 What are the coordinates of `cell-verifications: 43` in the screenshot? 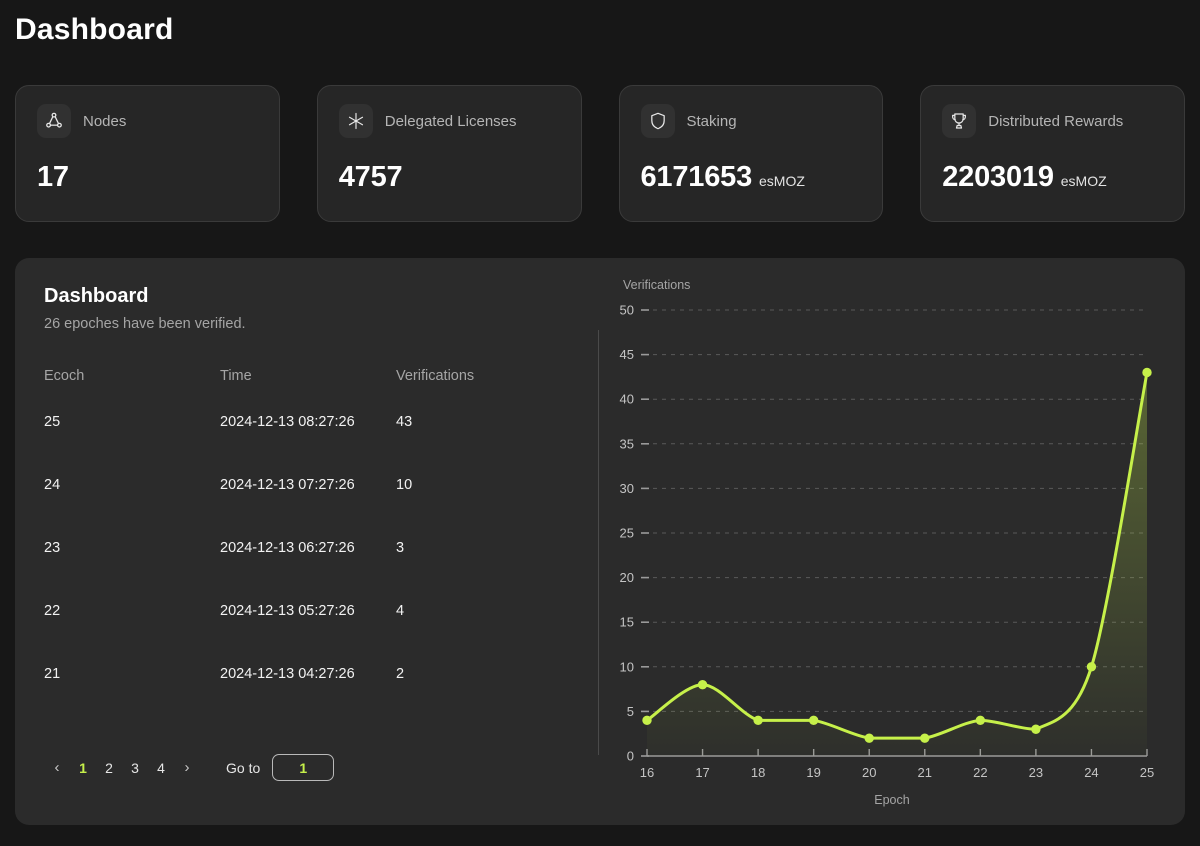 It's located at (404, 422).